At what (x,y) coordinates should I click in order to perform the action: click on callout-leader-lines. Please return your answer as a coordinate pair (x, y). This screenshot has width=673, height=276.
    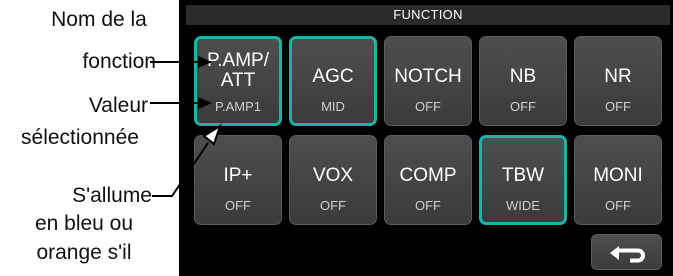
    Looking at the image, I should click on (186, 126).